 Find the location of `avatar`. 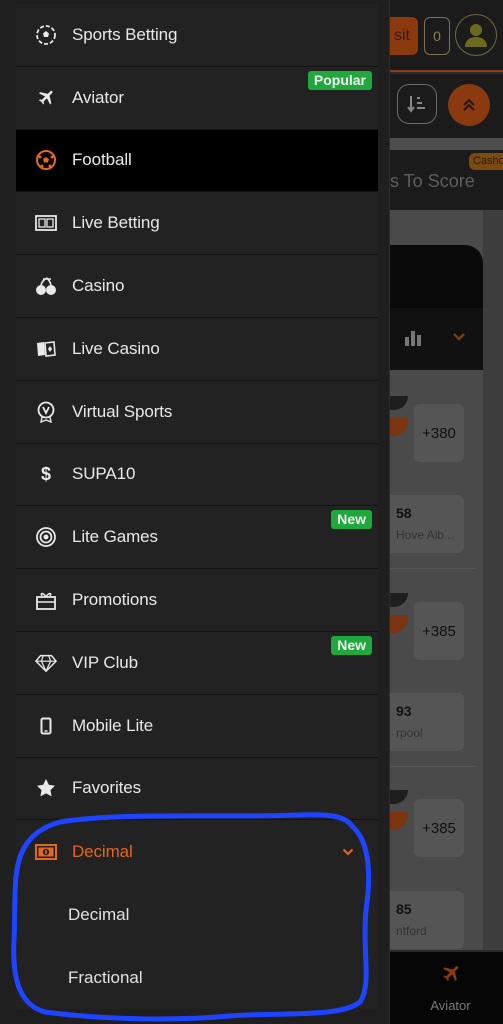

avatar is located at coordinates (476, 35).